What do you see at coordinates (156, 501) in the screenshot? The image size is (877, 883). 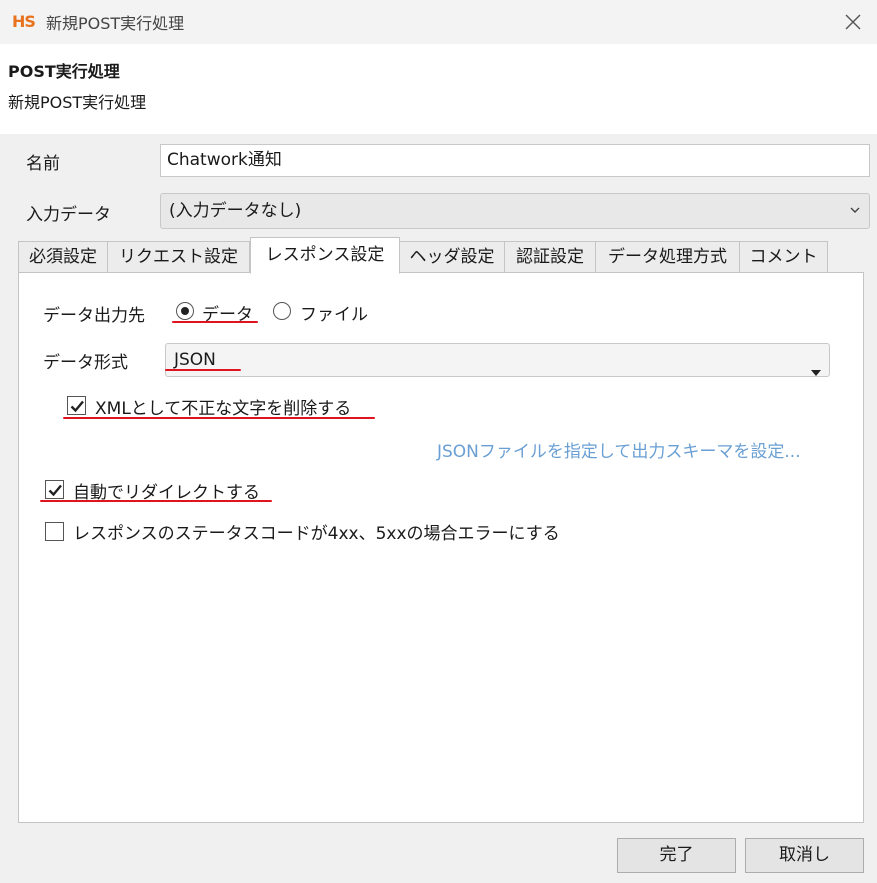 I see `annotation-underline-redirect` at bounding box center [156, 501].